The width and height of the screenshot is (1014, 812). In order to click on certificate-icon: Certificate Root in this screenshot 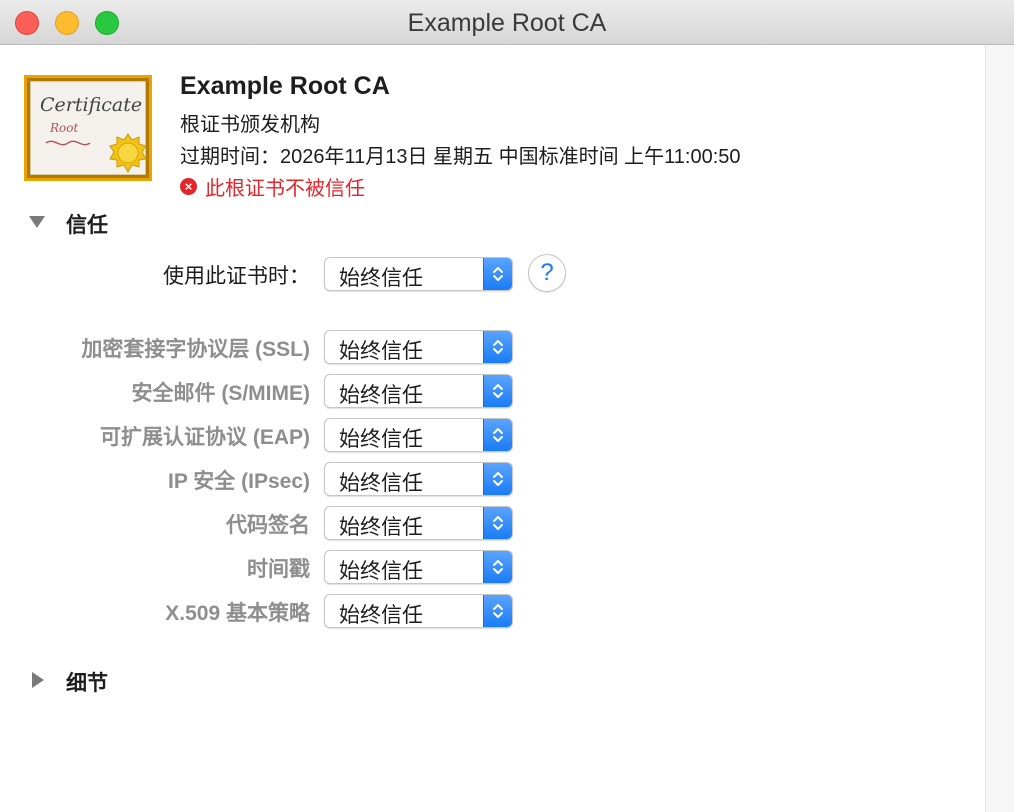, I will do `click(88, 128)`.